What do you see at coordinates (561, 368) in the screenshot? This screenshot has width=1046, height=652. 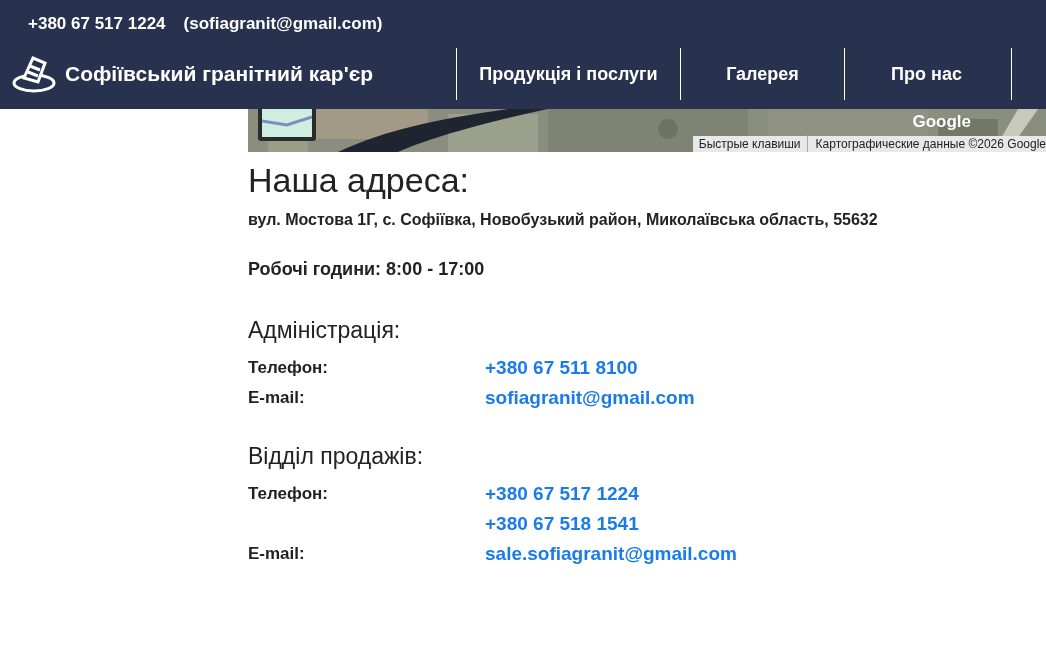 I see `contact-link: +380 67 511 8100` at bounding box center [561, 368].